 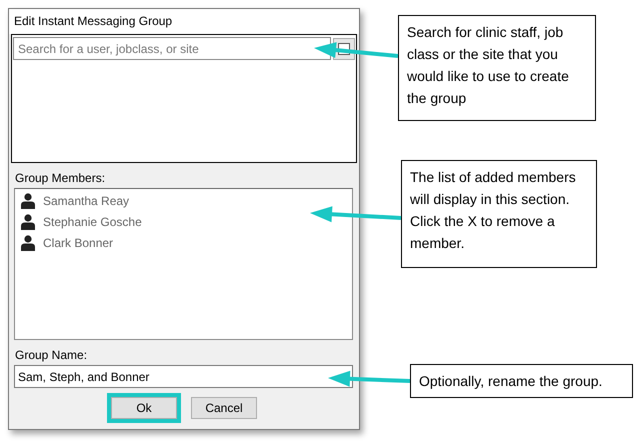 What do you see at coordinates (172, 48) in the screenshot?
I see `search-field: Search for a user, jobclass, or site` at bounding box center [172, 48].